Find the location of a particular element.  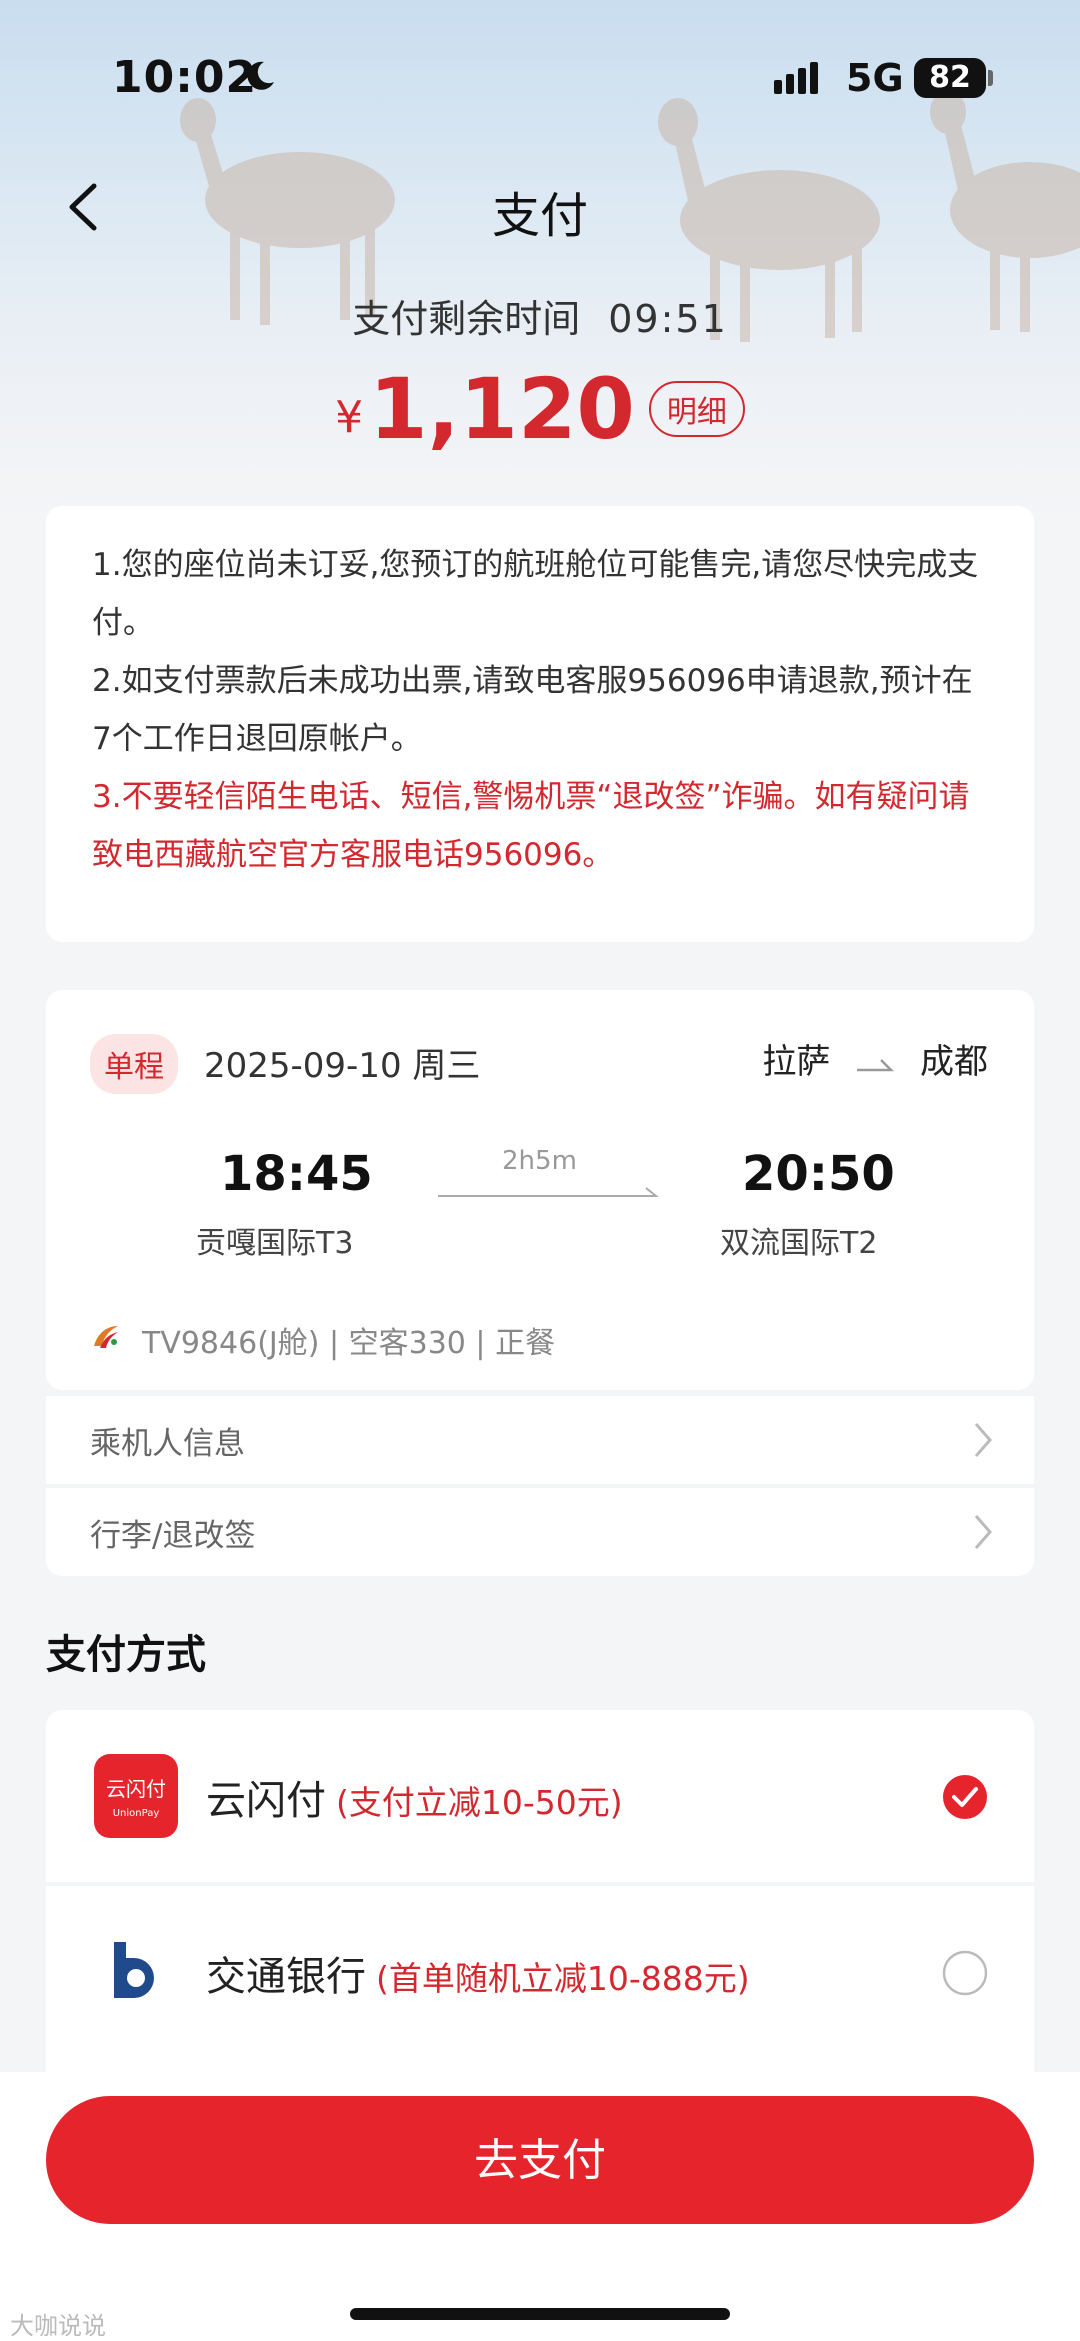

unionpay-logo-icon: 云闪付 UnionPay is located at coordinates (136, 1796).